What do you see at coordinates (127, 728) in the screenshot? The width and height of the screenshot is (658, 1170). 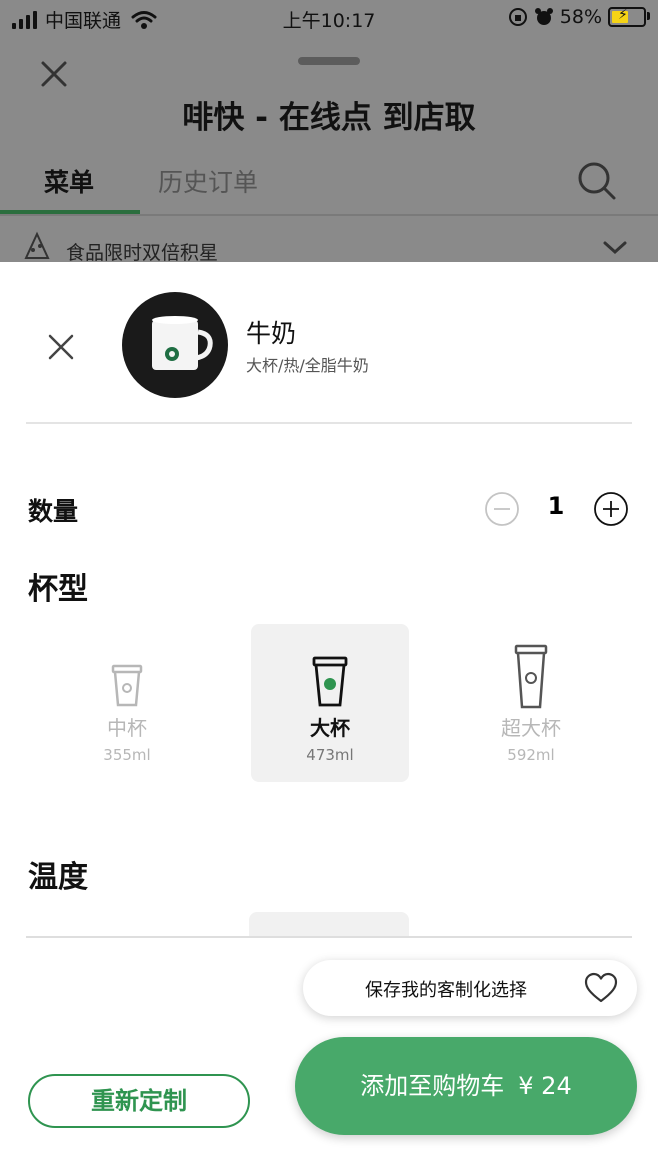 I see `size-name: 中杯` at bounding box center [127, 728].